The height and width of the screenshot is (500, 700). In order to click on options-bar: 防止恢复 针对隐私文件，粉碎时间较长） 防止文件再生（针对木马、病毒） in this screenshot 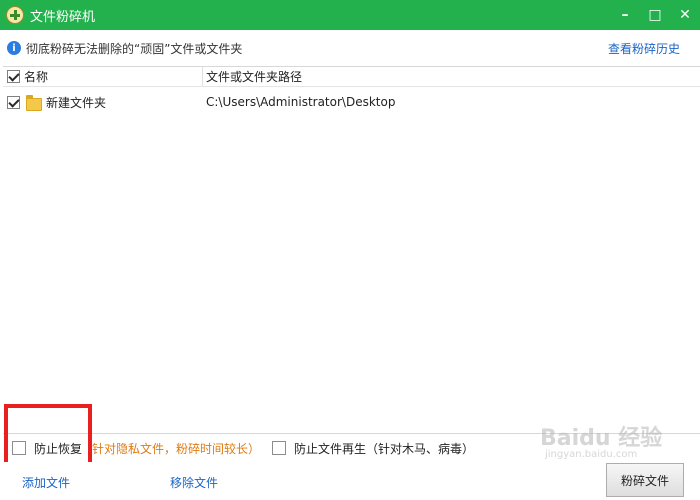, I will do `click(350, 448)`.